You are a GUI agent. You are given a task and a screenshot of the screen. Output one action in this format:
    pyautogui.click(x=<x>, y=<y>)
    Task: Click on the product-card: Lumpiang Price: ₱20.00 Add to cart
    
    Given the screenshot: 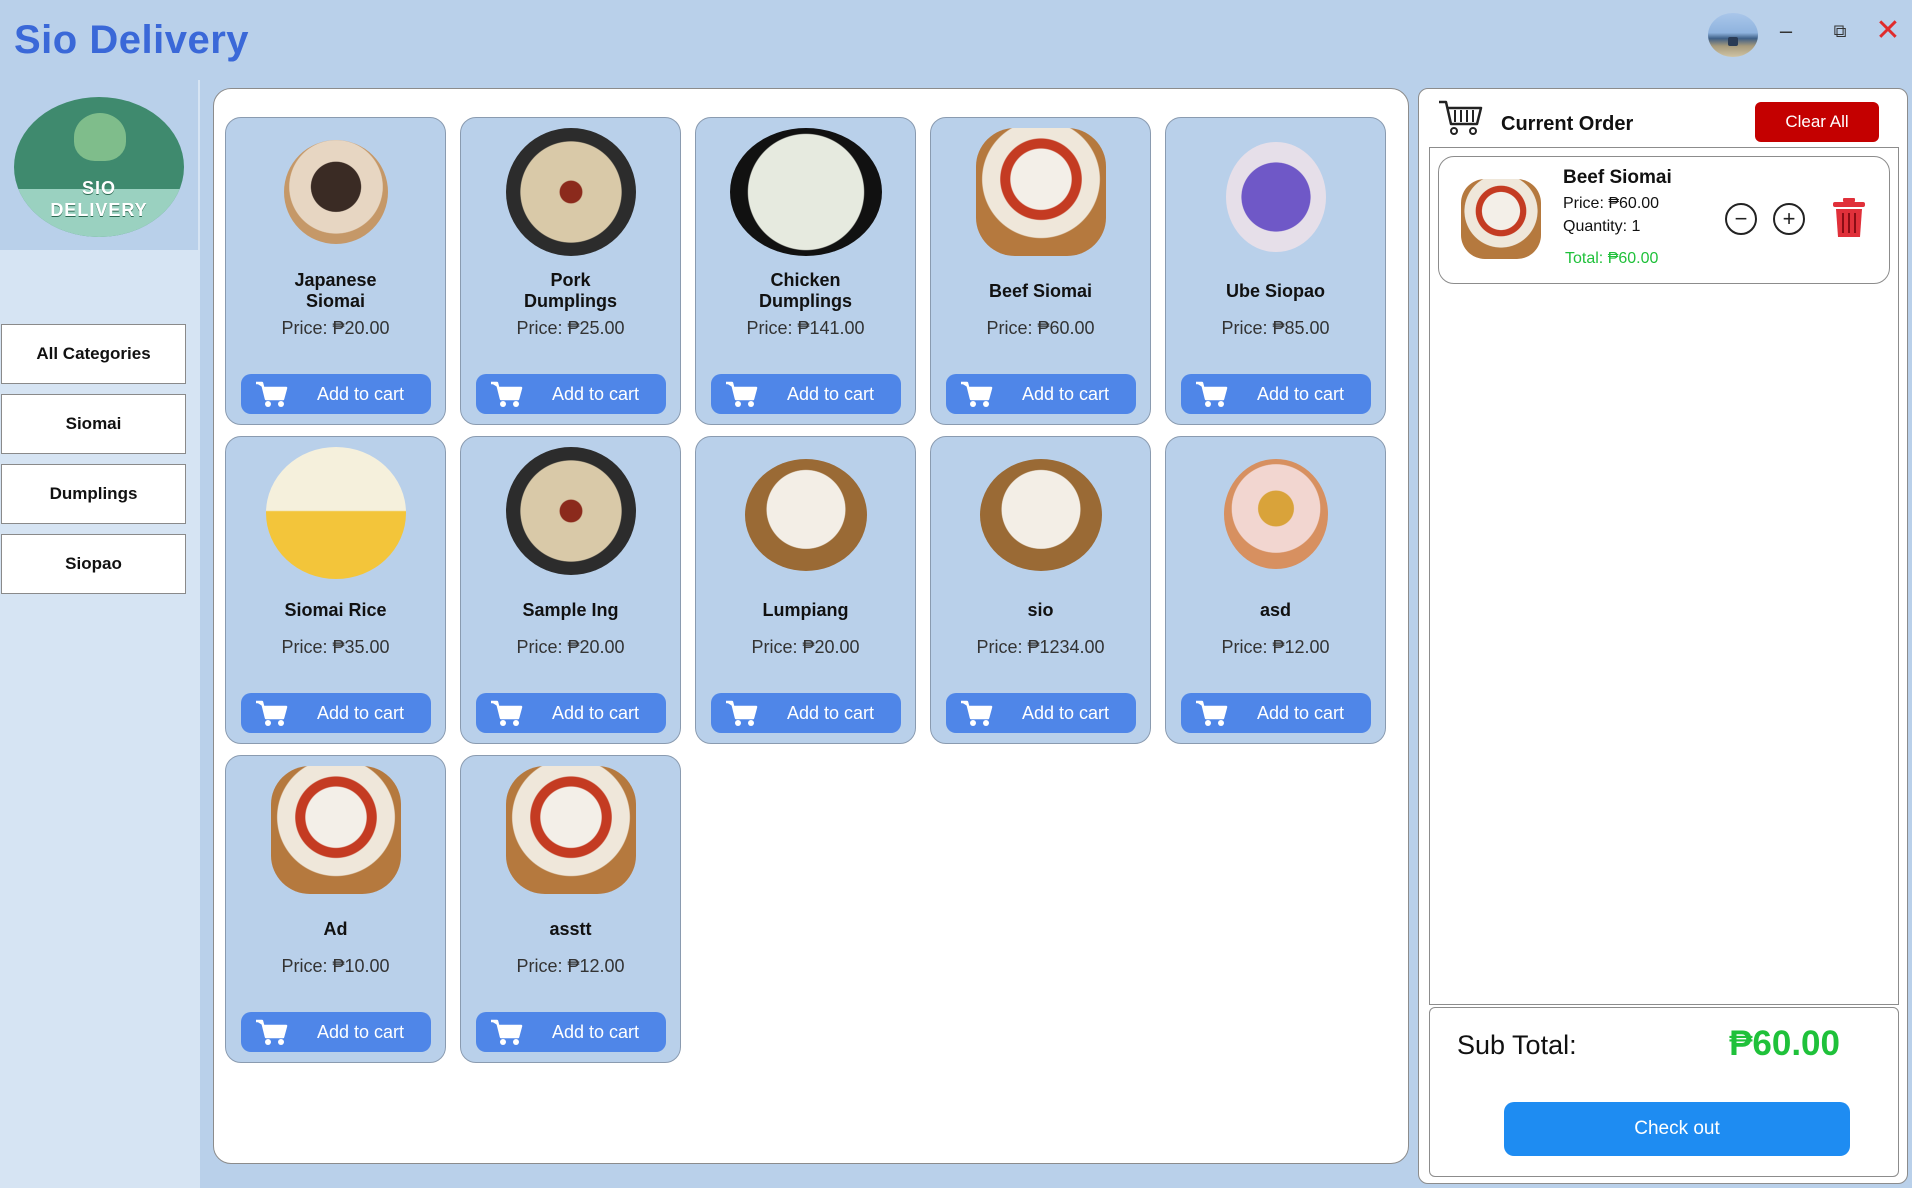 What is the action you would take?
    pyautogui.click(x=805, y=590)
    